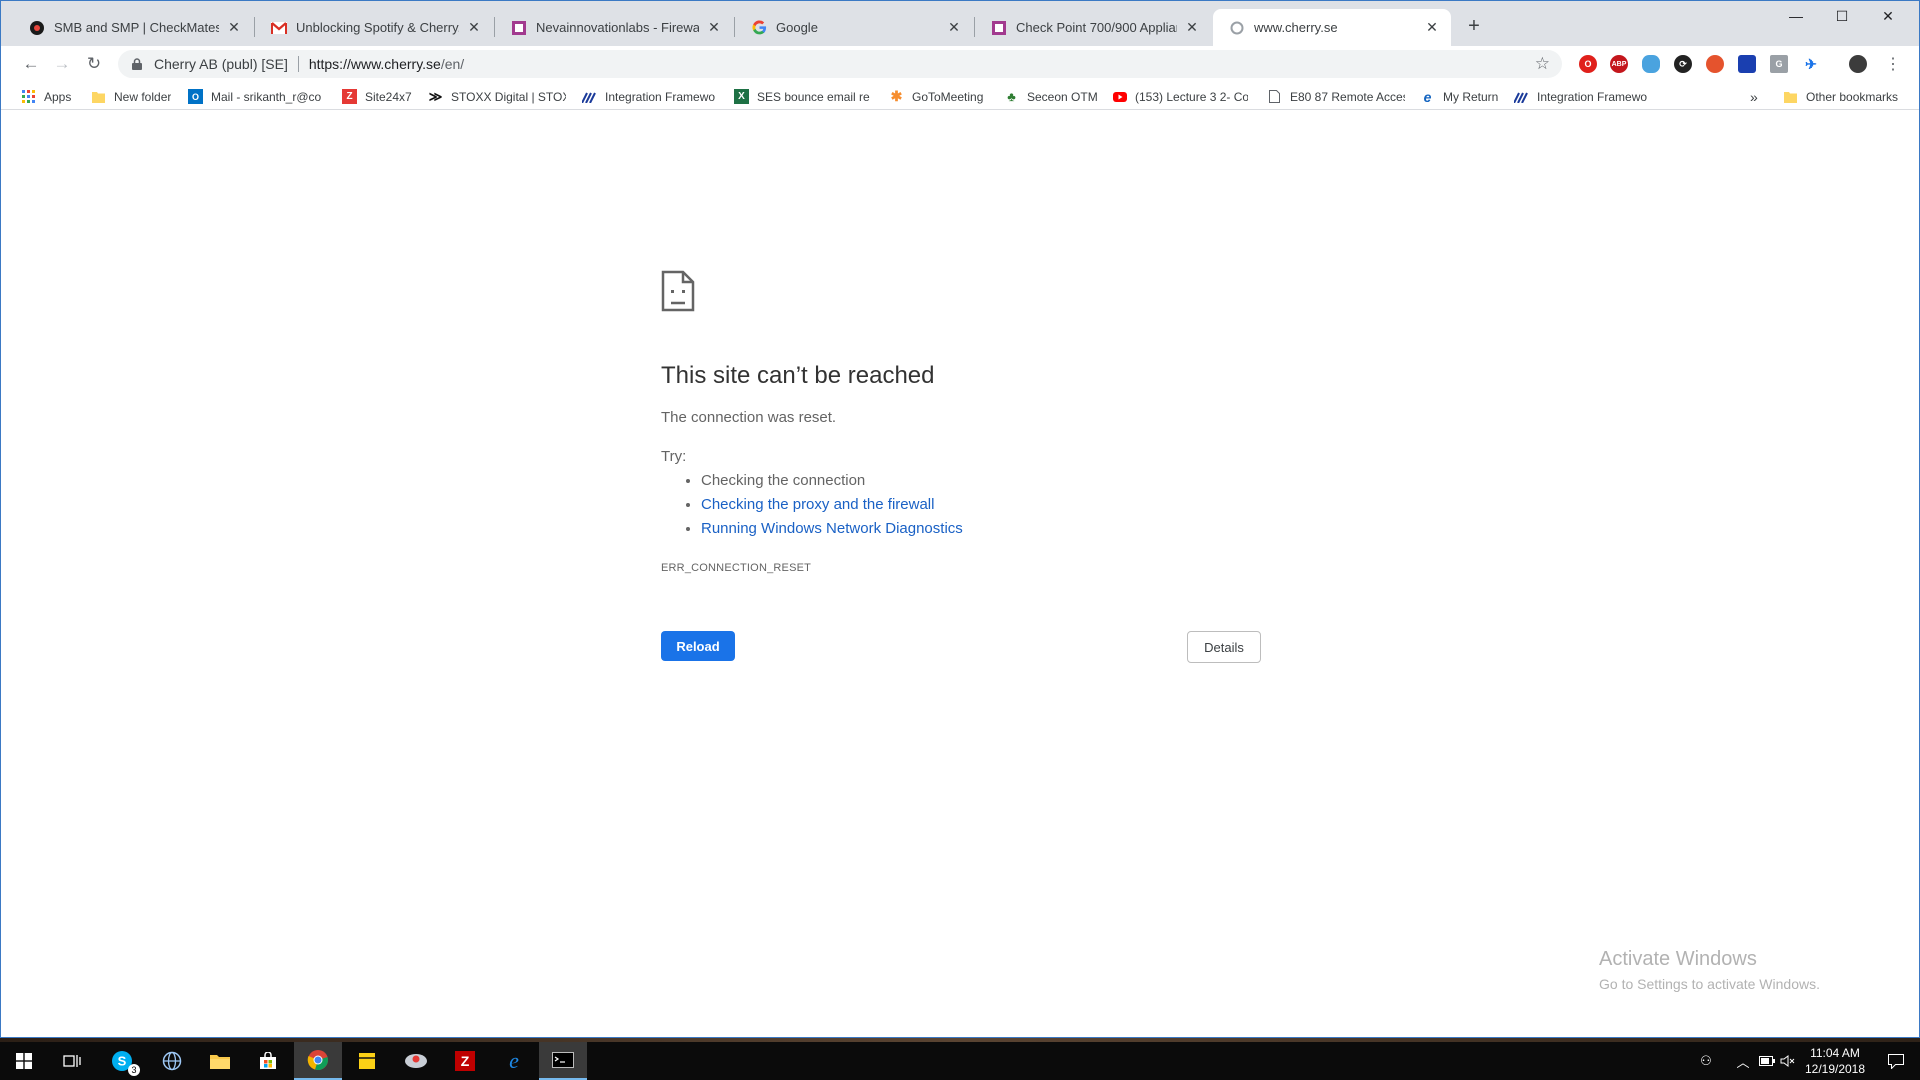  I want to click on bookmark-stoxx: ≫ STOXX Digital | STOX, so click(497, 96).